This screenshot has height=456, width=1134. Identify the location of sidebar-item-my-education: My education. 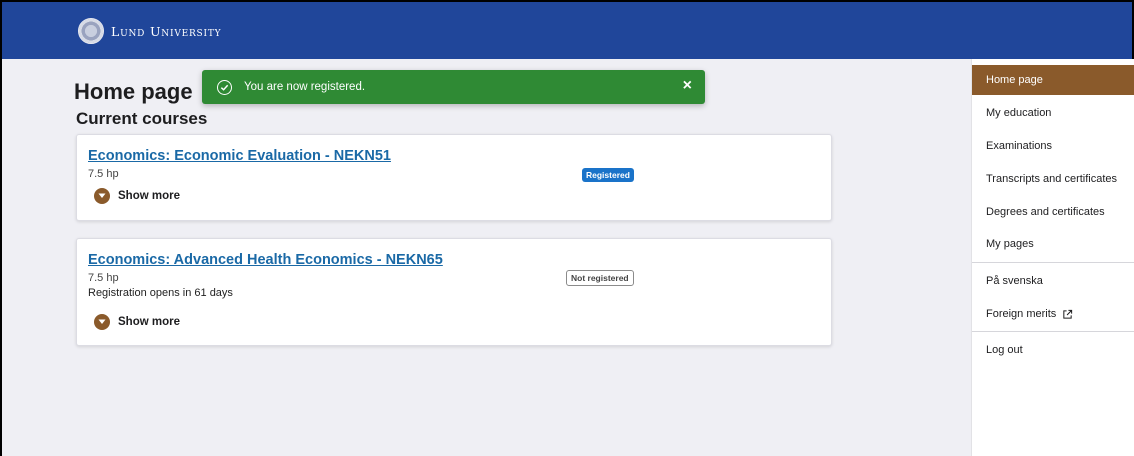
(1053, 113).